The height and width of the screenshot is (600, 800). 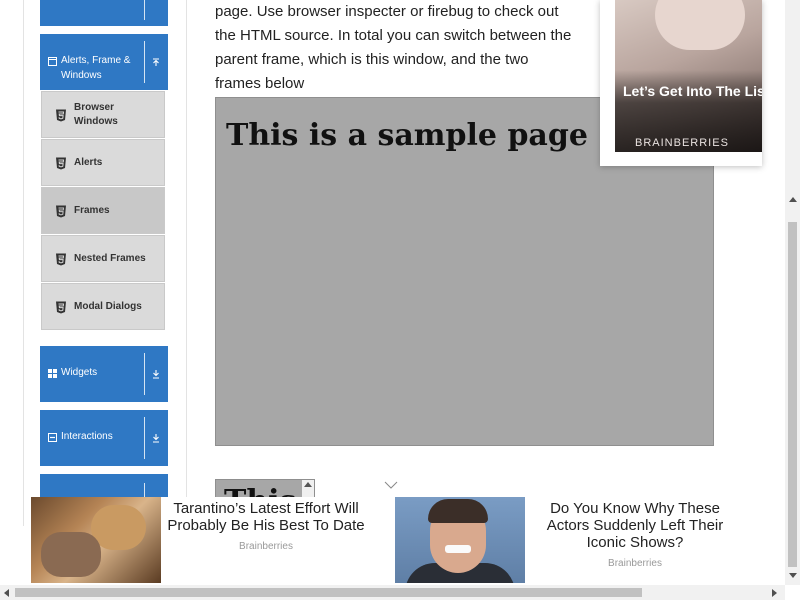 I want to click on group-label: Widgets, so click(x=79, y=372).